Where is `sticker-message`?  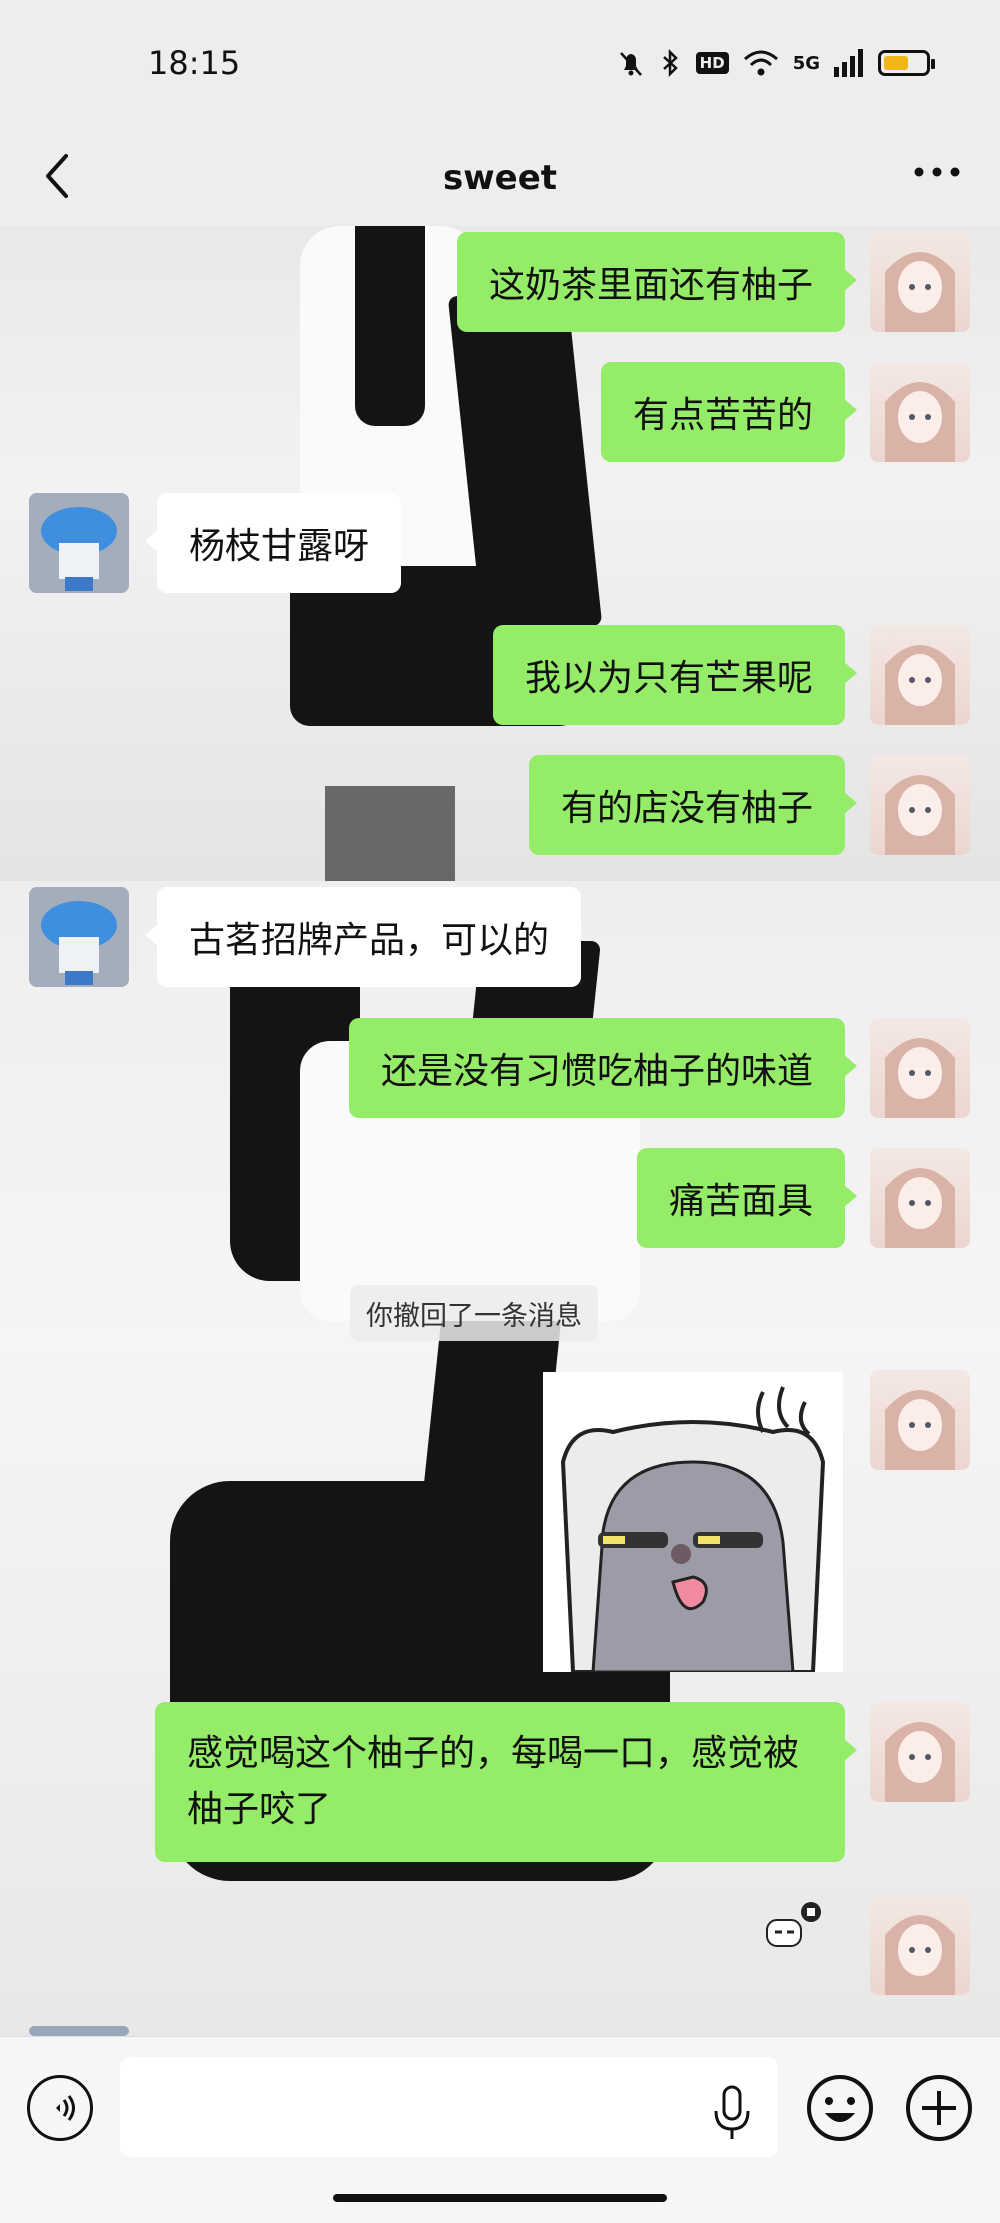 sticker-message is located at coordinates (693, 1522).